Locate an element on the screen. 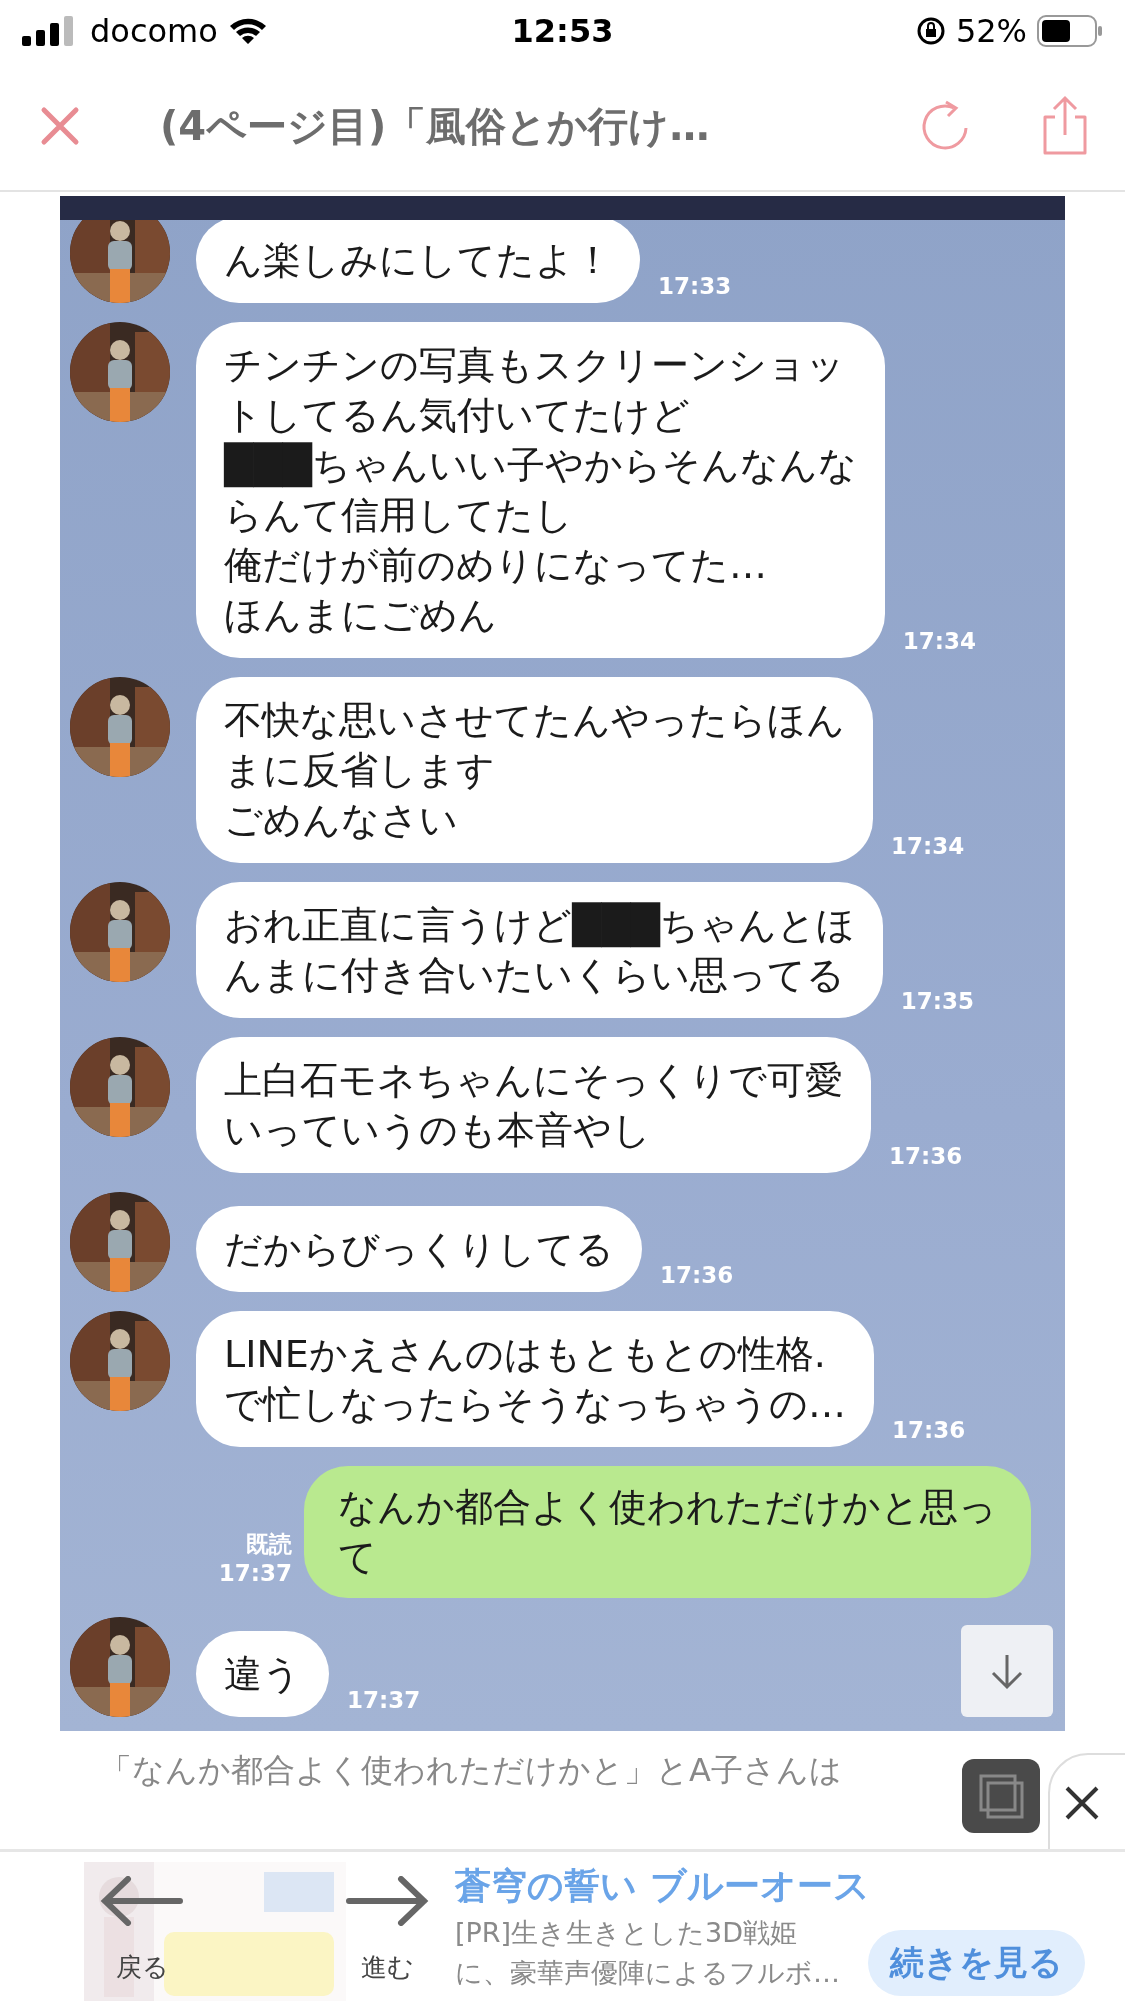 The width and height of the screenshot is (1125, 2001). copy-button is located at coordinates (1001, 1796).